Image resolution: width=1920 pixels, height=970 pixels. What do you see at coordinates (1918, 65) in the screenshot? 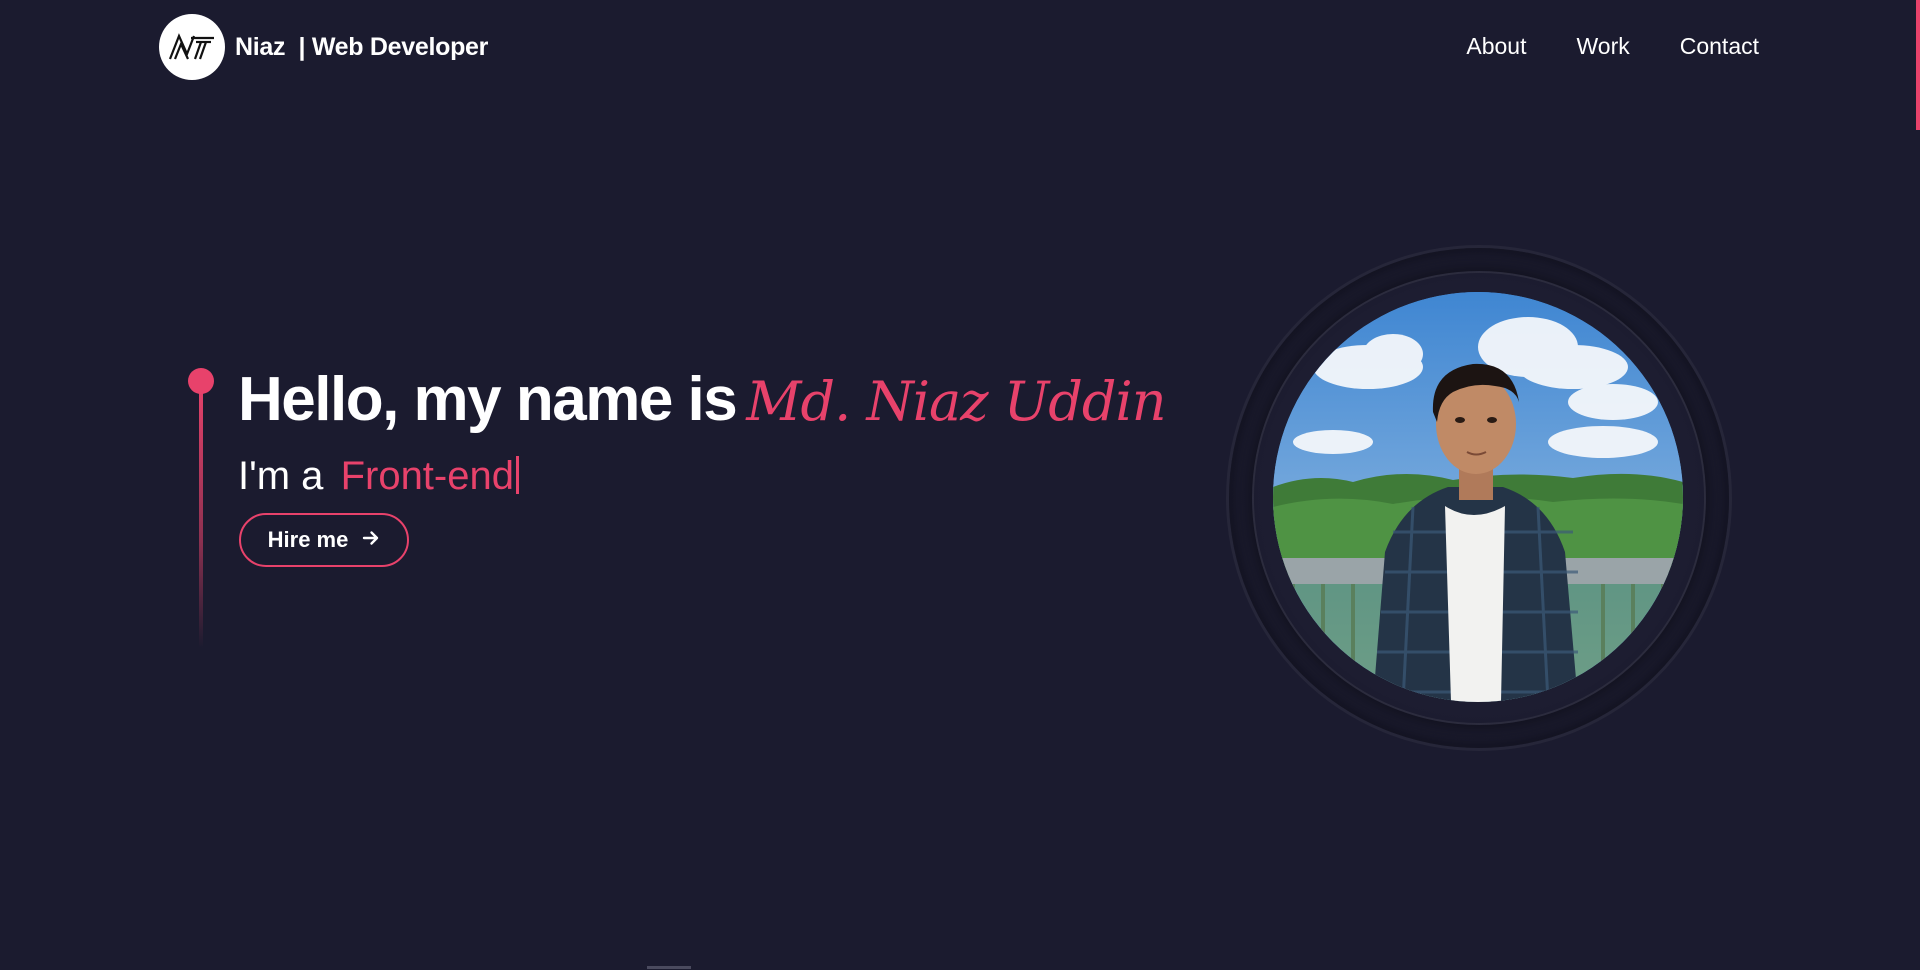
I see `scroll-progress-indicator` at bounding box center [1918, 65].